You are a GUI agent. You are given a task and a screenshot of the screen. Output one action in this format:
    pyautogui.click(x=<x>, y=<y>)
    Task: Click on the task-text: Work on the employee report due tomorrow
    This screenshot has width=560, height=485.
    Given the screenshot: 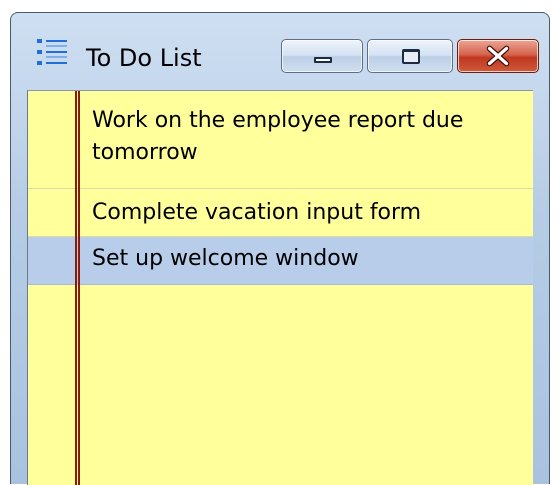 What is the action you would take?
    pyautogui.click(x=278, y=136)
    